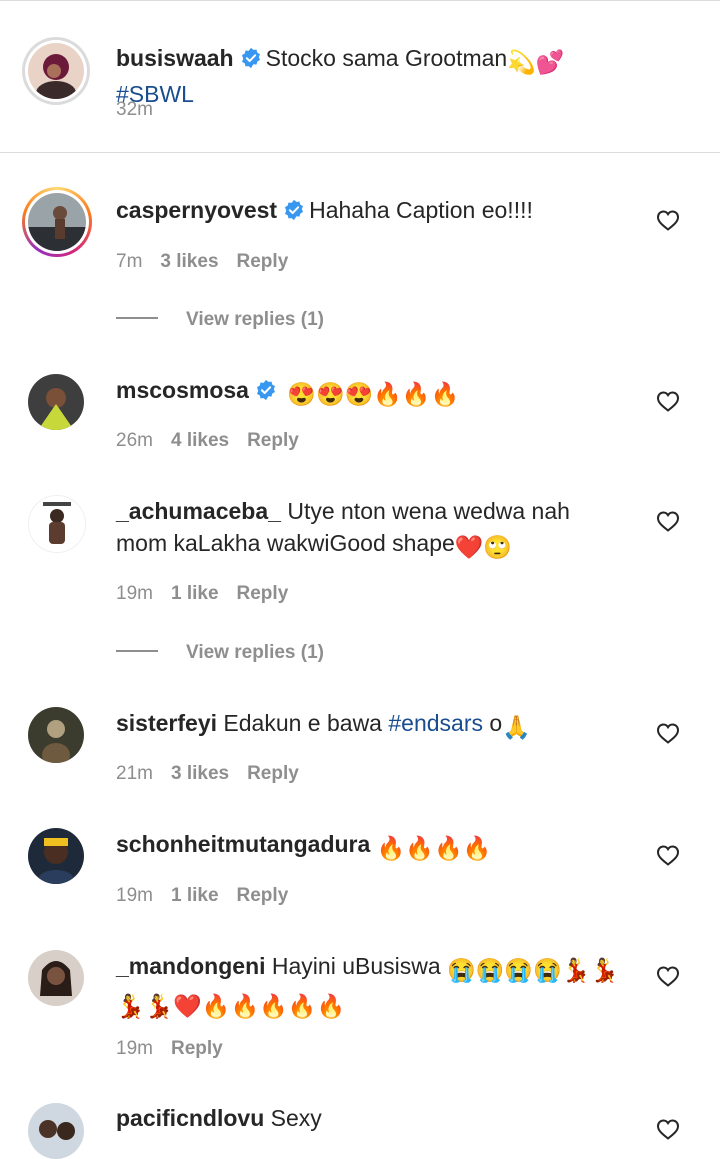 The height and width of the screenshot is (1159, 720). I want to click on username-link: mscosmosa, so click(182, 390).